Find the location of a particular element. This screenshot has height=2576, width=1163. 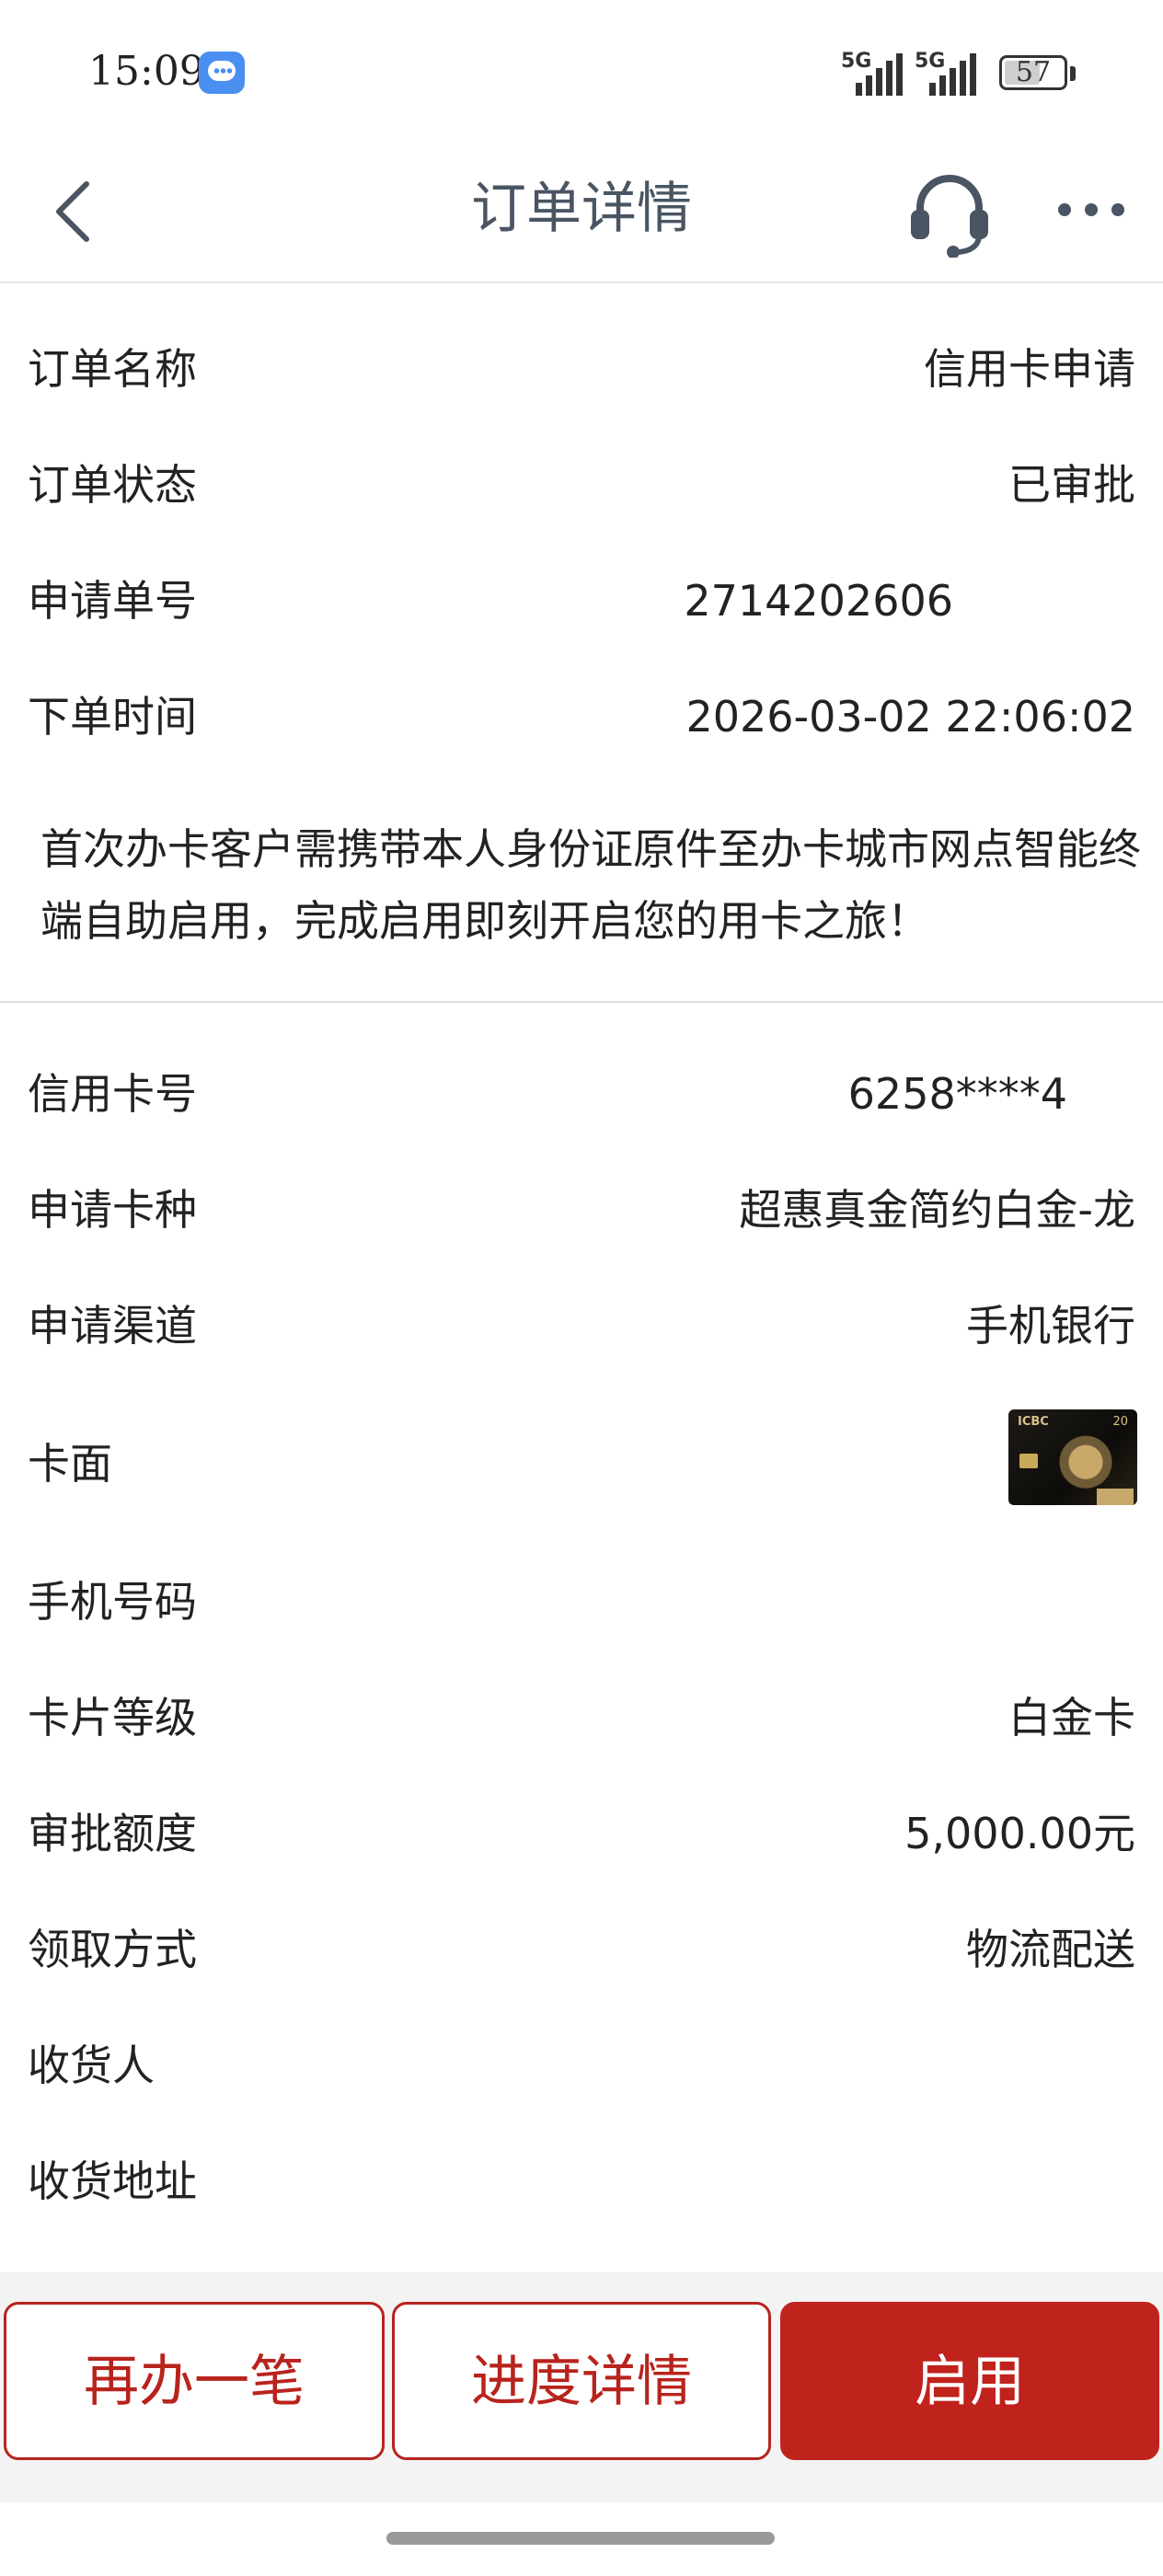

bottom-action-bar: 再办一笔 进度详情 启用 is located at coordinates (581, 2387).